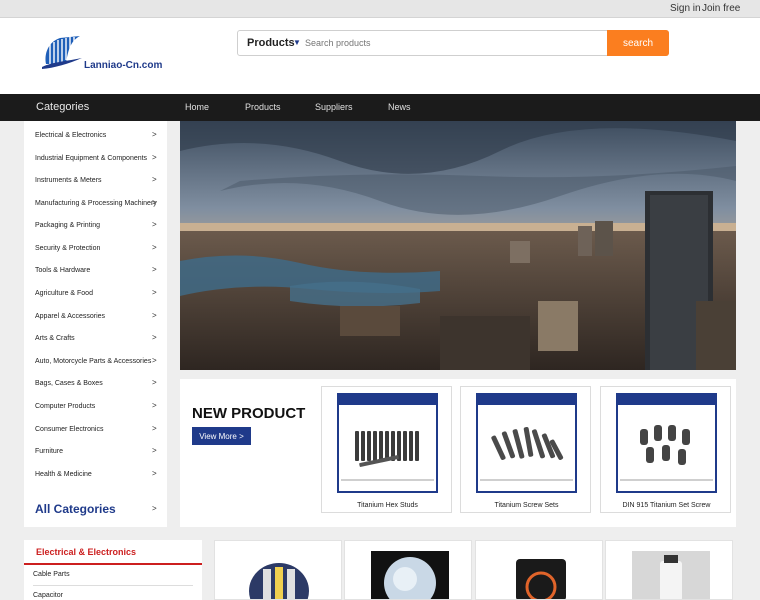 The width and height of the screenshot is (760, 600). What do you see at coordinates (638, 43) in the screenshot?
I see `search-button: search` at bounding box center [638, 43].